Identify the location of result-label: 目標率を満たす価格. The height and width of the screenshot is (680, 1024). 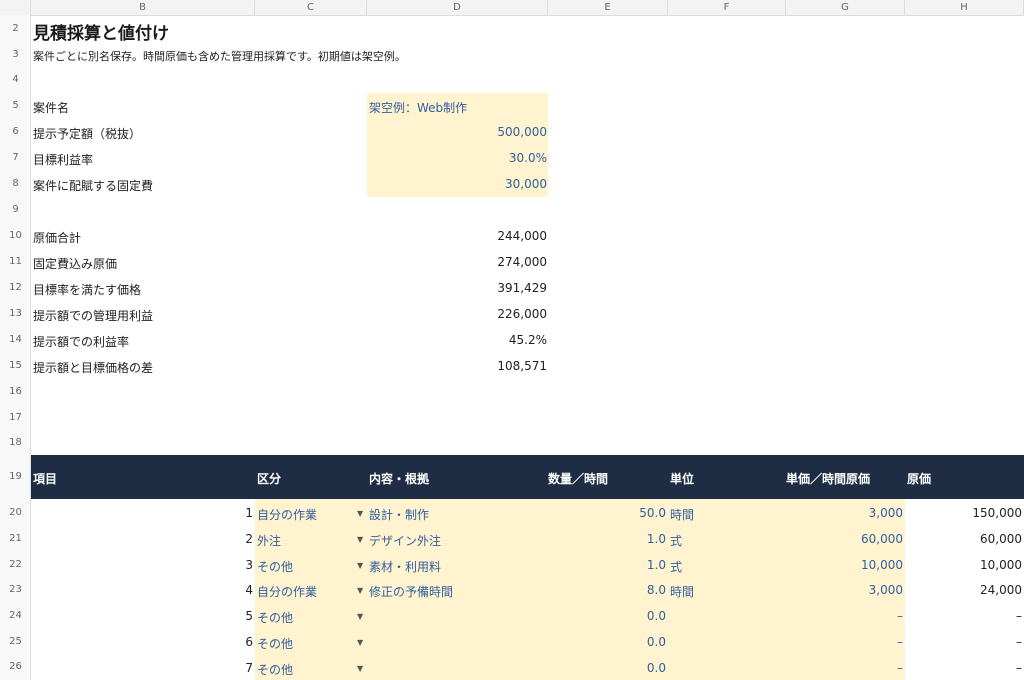
(87, 290).